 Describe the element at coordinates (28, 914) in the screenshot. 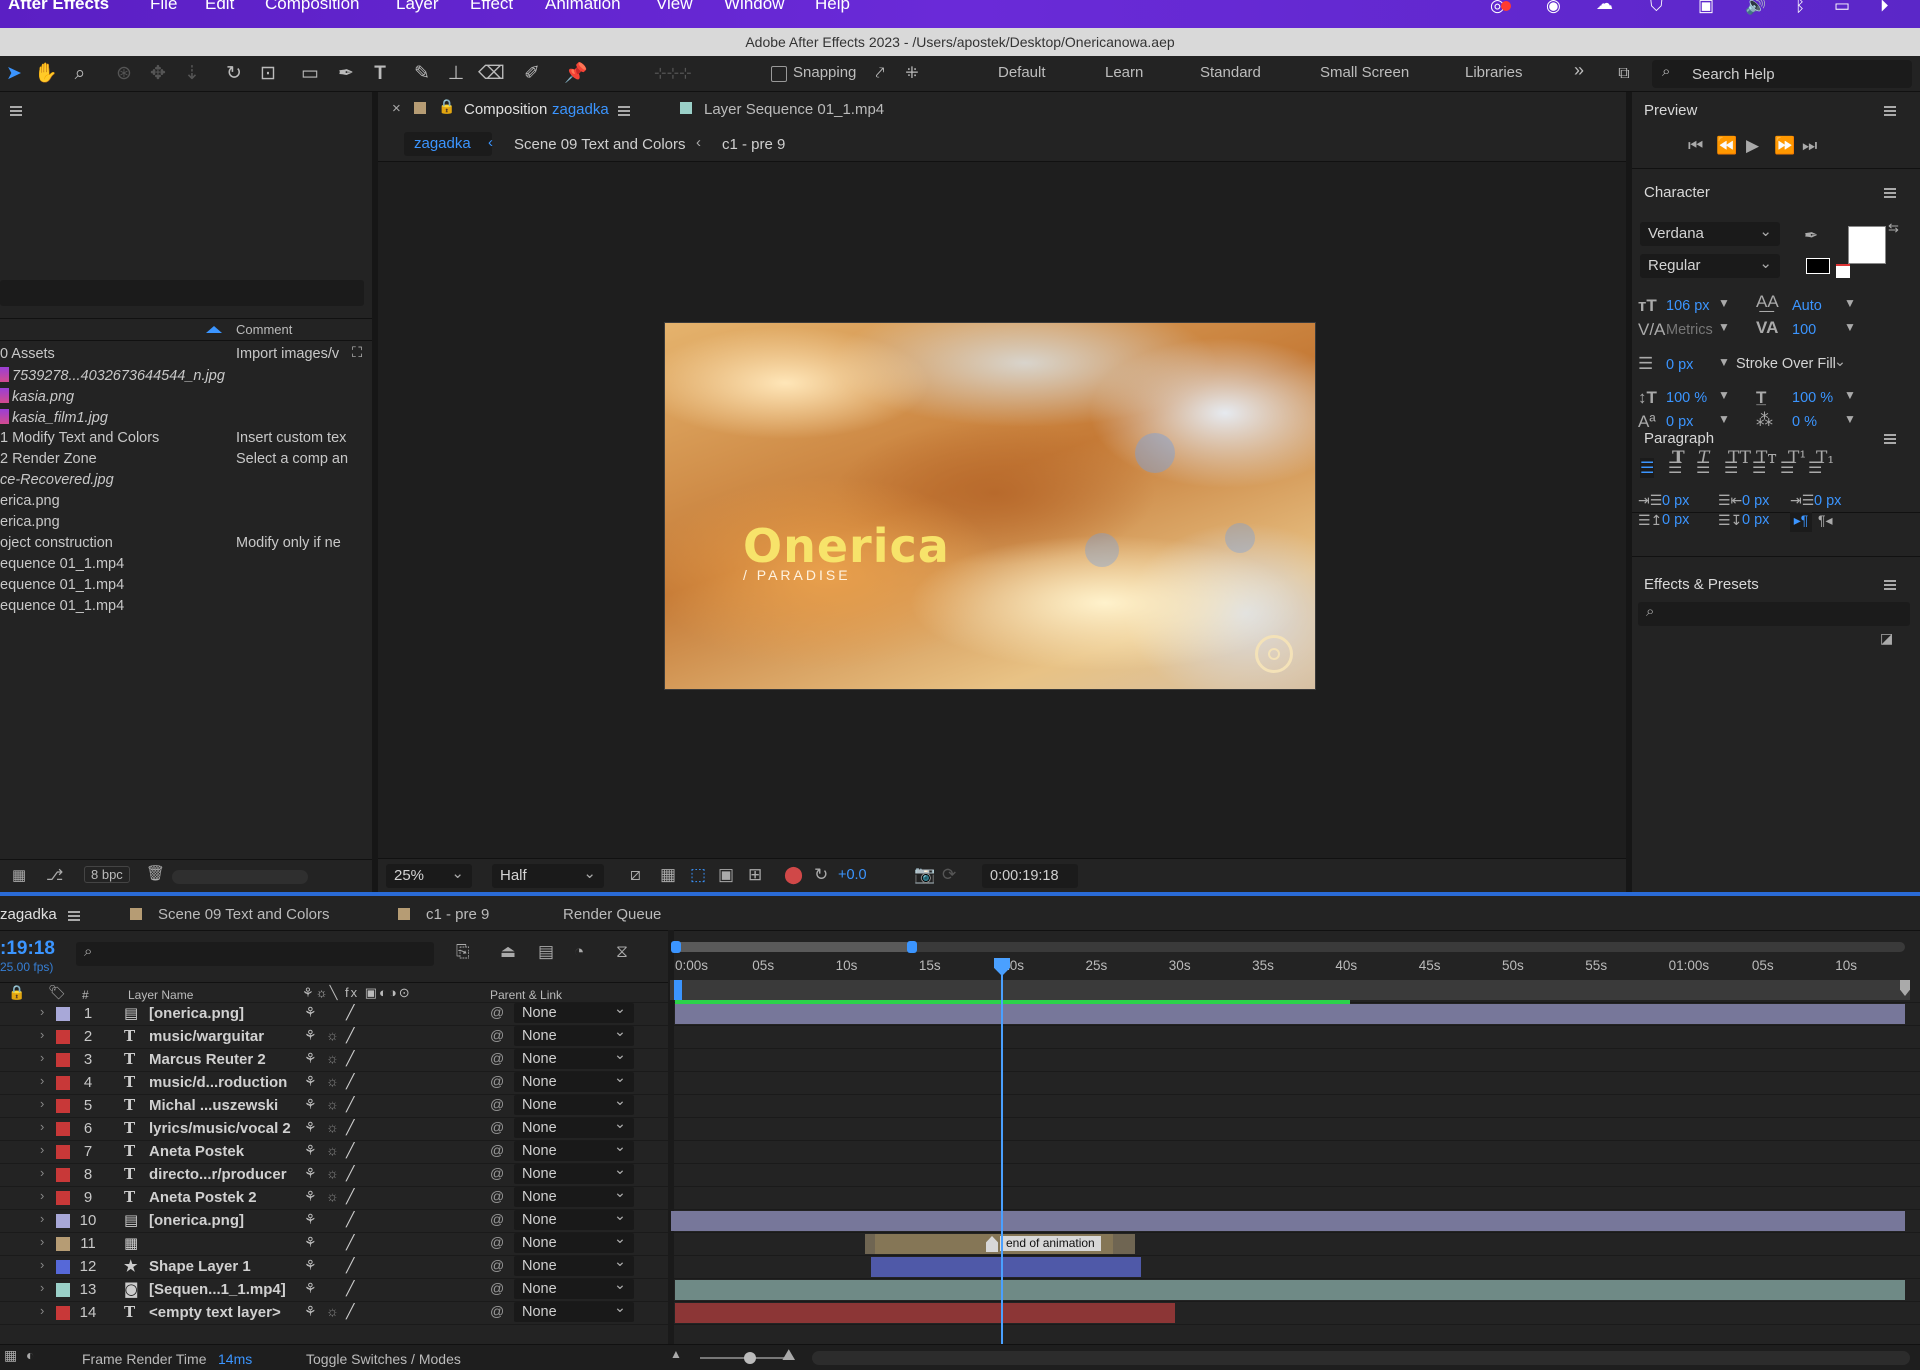

I see `timeline-tab-zagadka: zagadka` at that location.